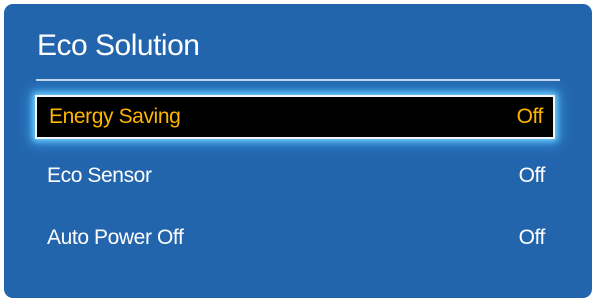 The width and height of the screenshot is (596, 302). Describe the element at coordinates (99, 175) in the screenshot. I see `menu-item-label: Eco Sensor` at that location.